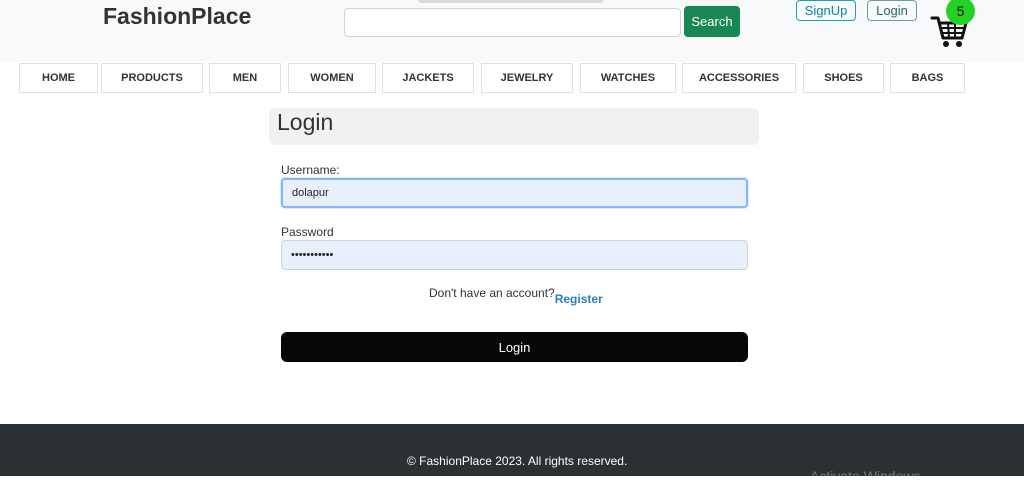 The width and height of the screenshot is (1024, 484). Describe the element at coordinates (514, 193) in the screenshot. I see `username-field: dolapur` at that location.